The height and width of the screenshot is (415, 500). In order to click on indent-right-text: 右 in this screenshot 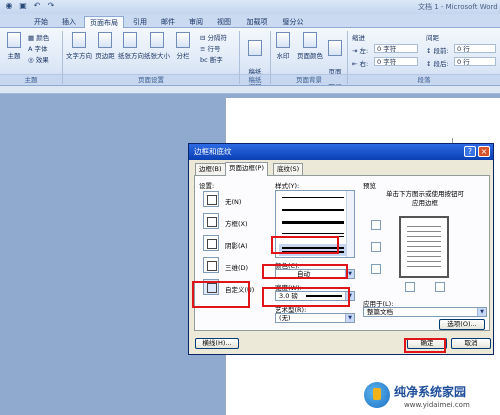, I will do `click(363, 64)`.